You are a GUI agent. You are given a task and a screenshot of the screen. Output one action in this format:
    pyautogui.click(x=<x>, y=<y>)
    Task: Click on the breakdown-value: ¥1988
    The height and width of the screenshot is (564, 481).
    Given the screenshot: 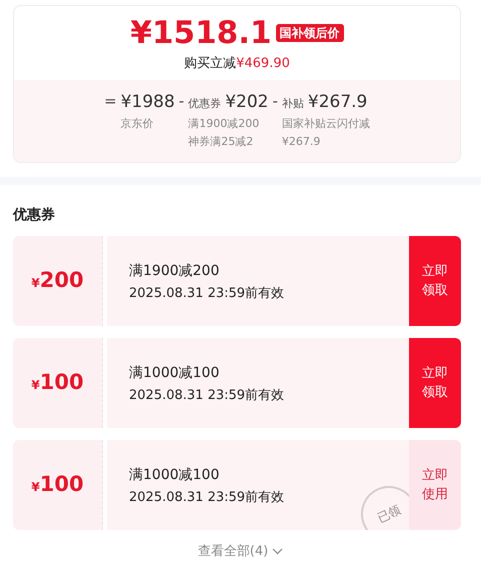 What is the action you would take?
    pyautogui.click(x=147, y=102)
    